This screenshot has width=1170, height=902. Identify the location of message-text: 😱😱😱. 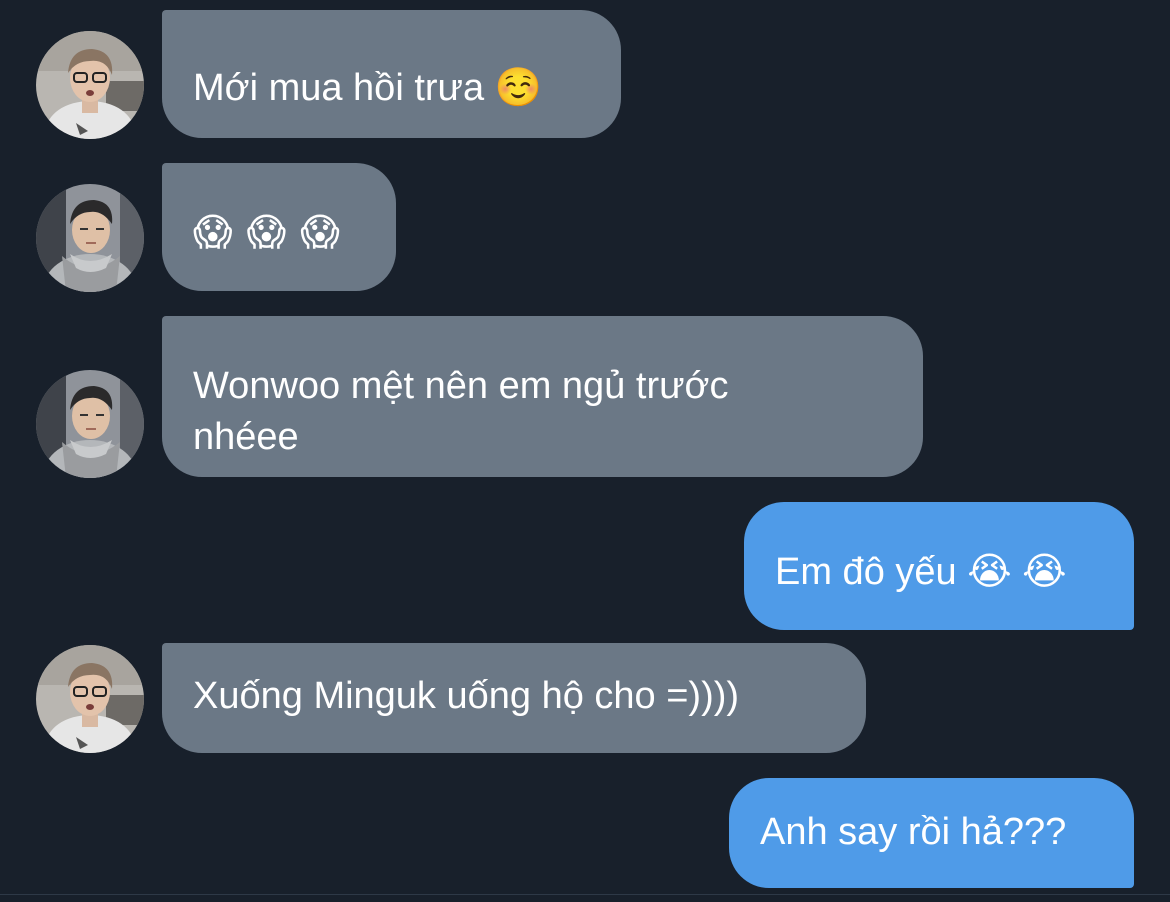
(273, 233).